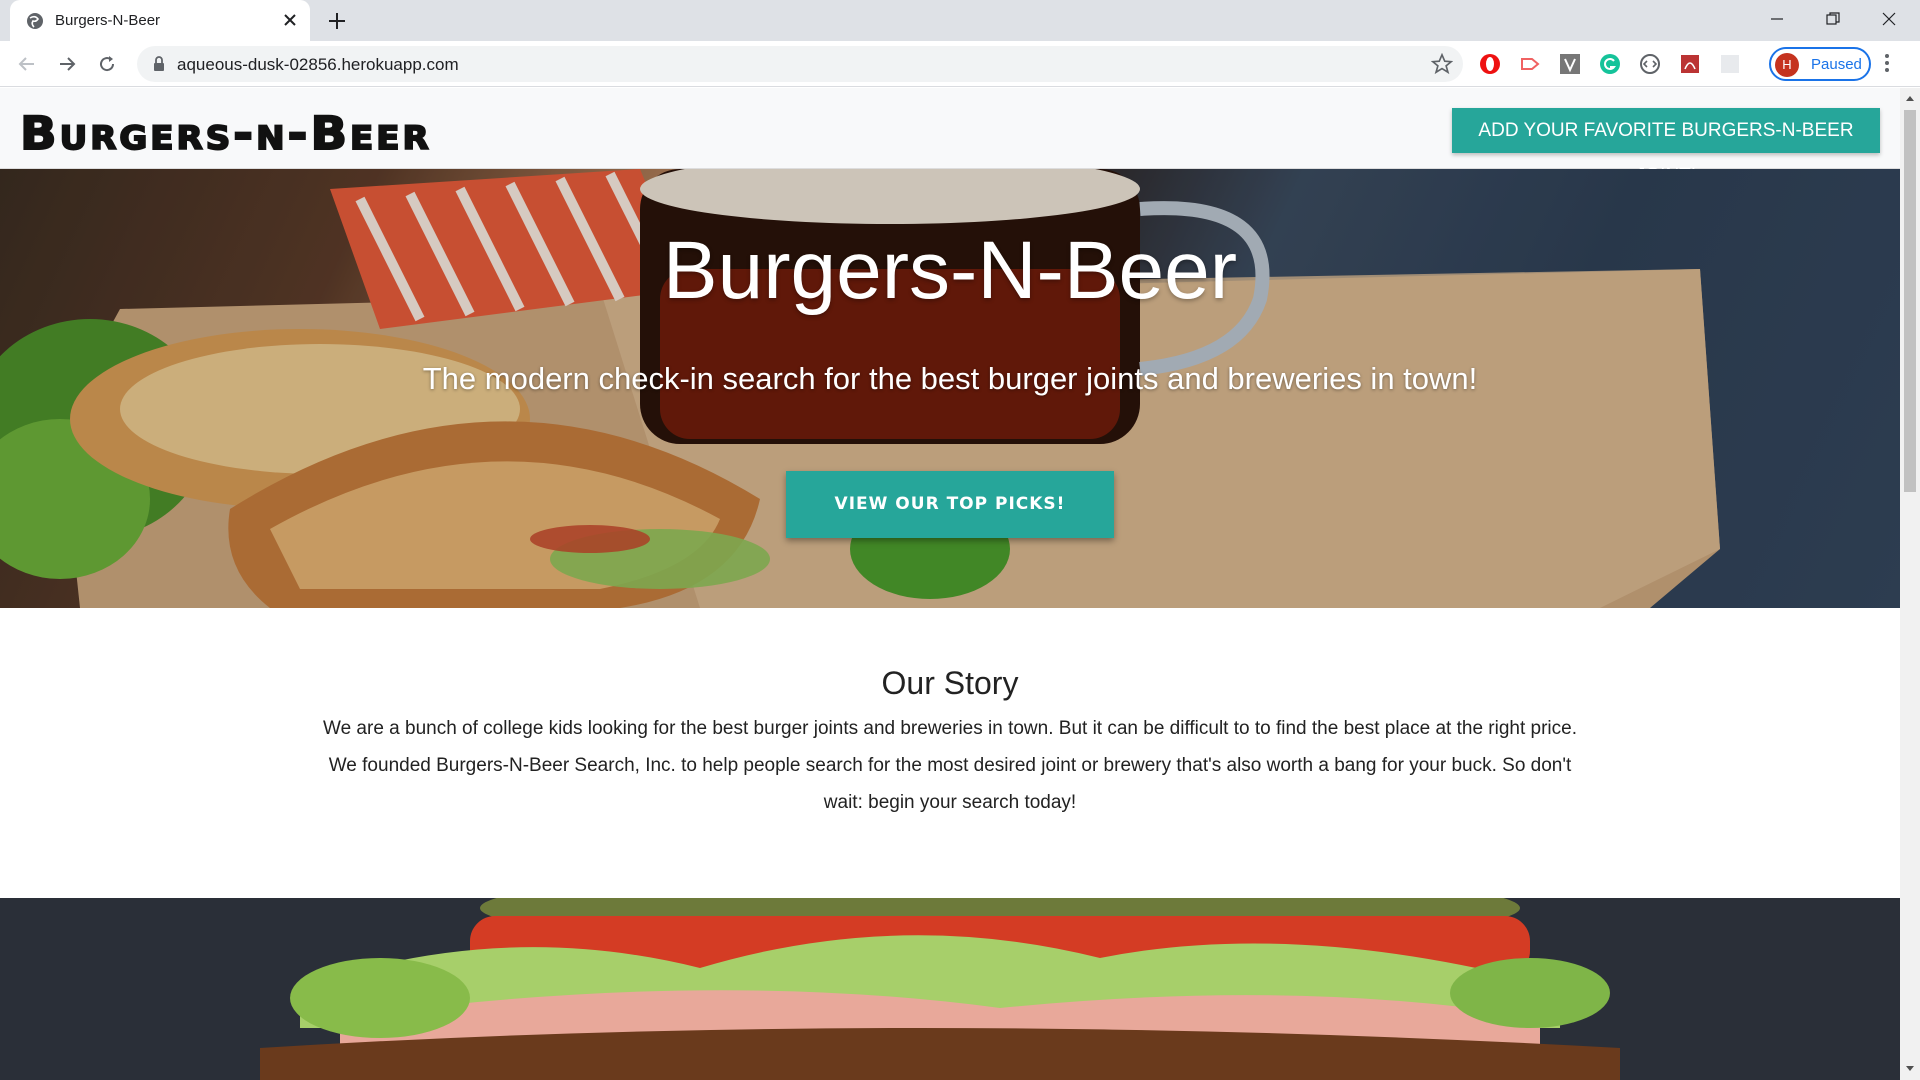 The image size is (1920, 1080). What do you see at coordinates (1833, 19) in the screenshot?
I see `restore-icon` at bounding box center [1833, 19].